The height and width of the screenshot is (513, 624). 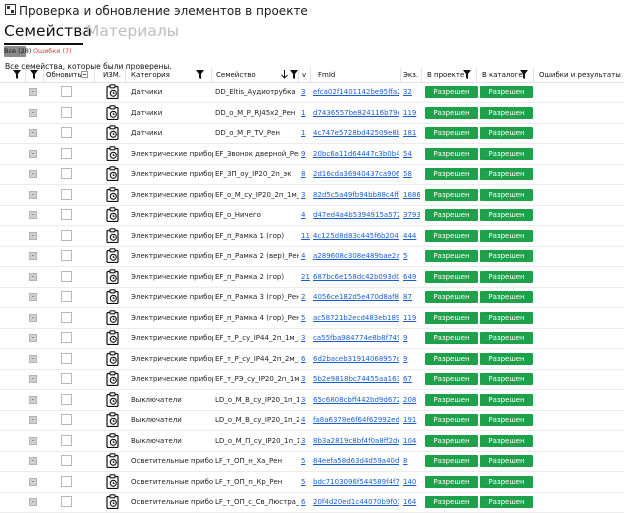 What do you see at coordinates (305, 236) in the screenshot?
I see `version-link: 11` at bounding box center [305, 236].